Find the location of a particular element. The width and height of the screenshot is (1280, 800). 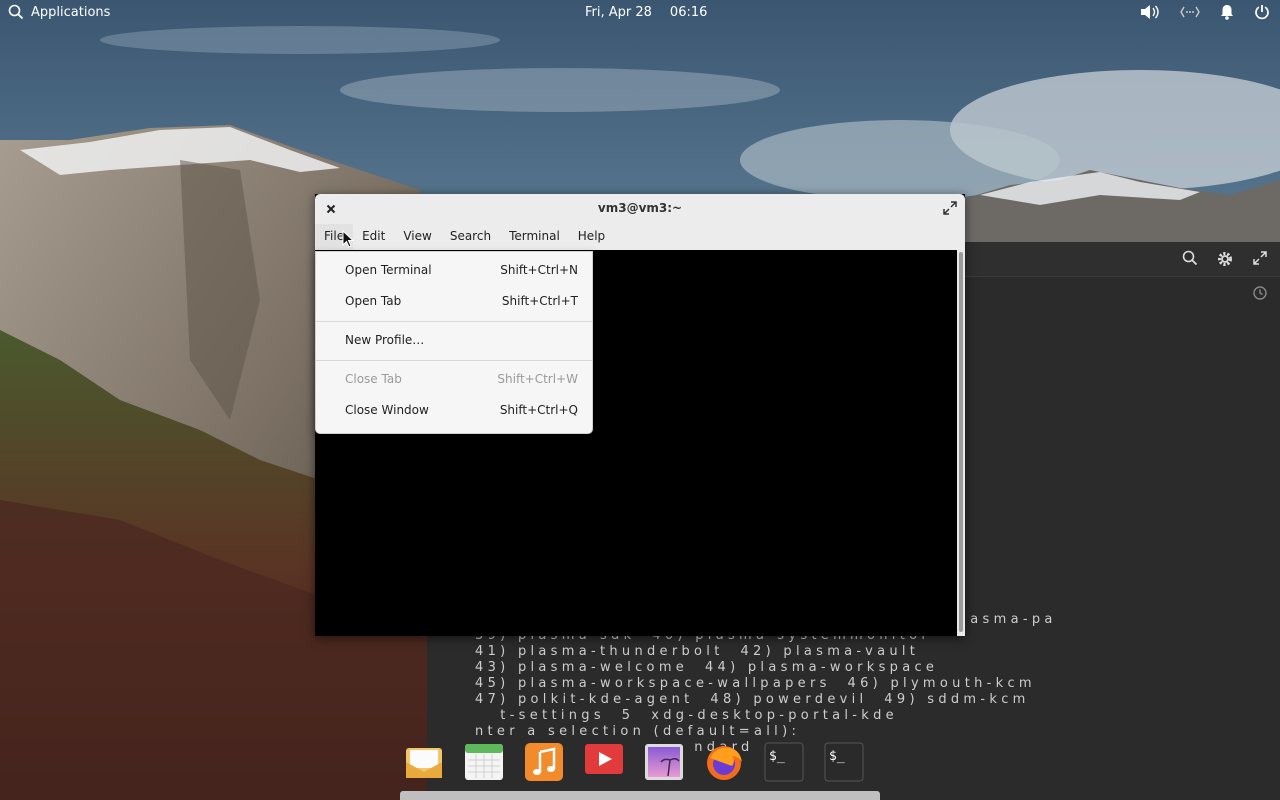

notifications-icon is located at coordinates (1227, 12).